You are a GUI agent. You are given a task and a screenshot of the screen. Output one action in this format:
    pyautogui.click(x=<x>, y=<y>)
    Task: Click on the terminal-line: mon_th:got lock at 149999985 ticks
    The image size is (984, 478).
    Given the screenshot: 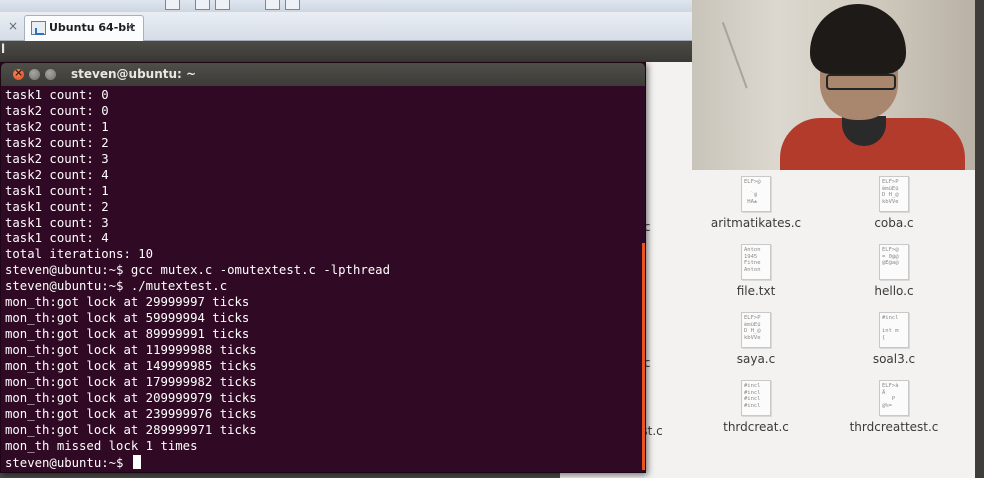 What is the action you would take?
    pyautogui.click(x=131, y=365)
    